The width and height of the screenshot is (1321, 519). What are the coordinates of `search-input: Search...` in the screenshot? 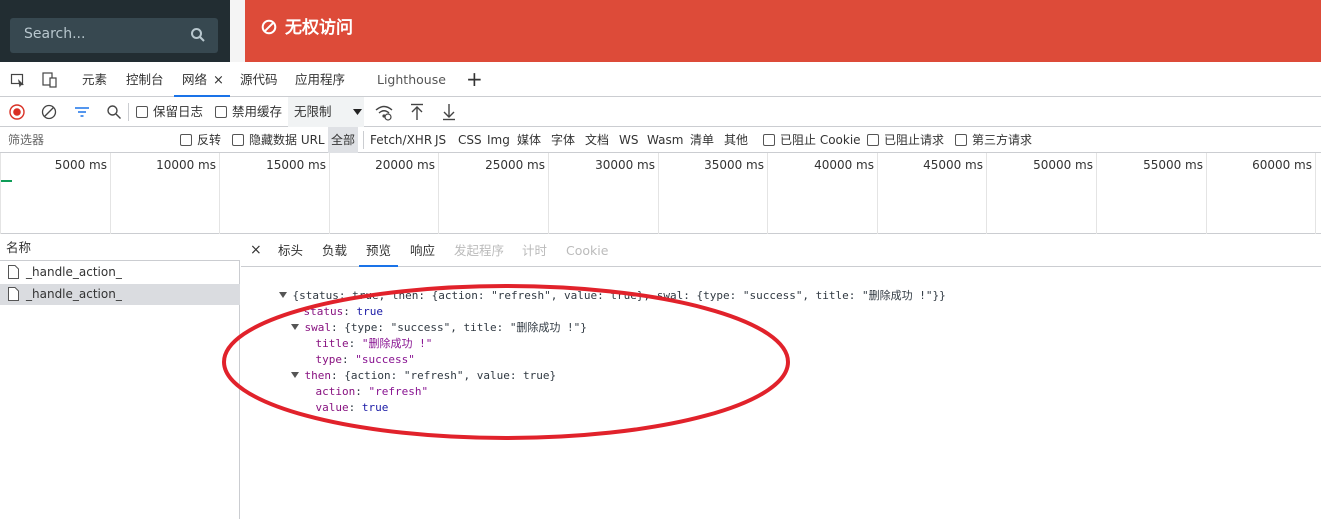 It's located at (114, 35).